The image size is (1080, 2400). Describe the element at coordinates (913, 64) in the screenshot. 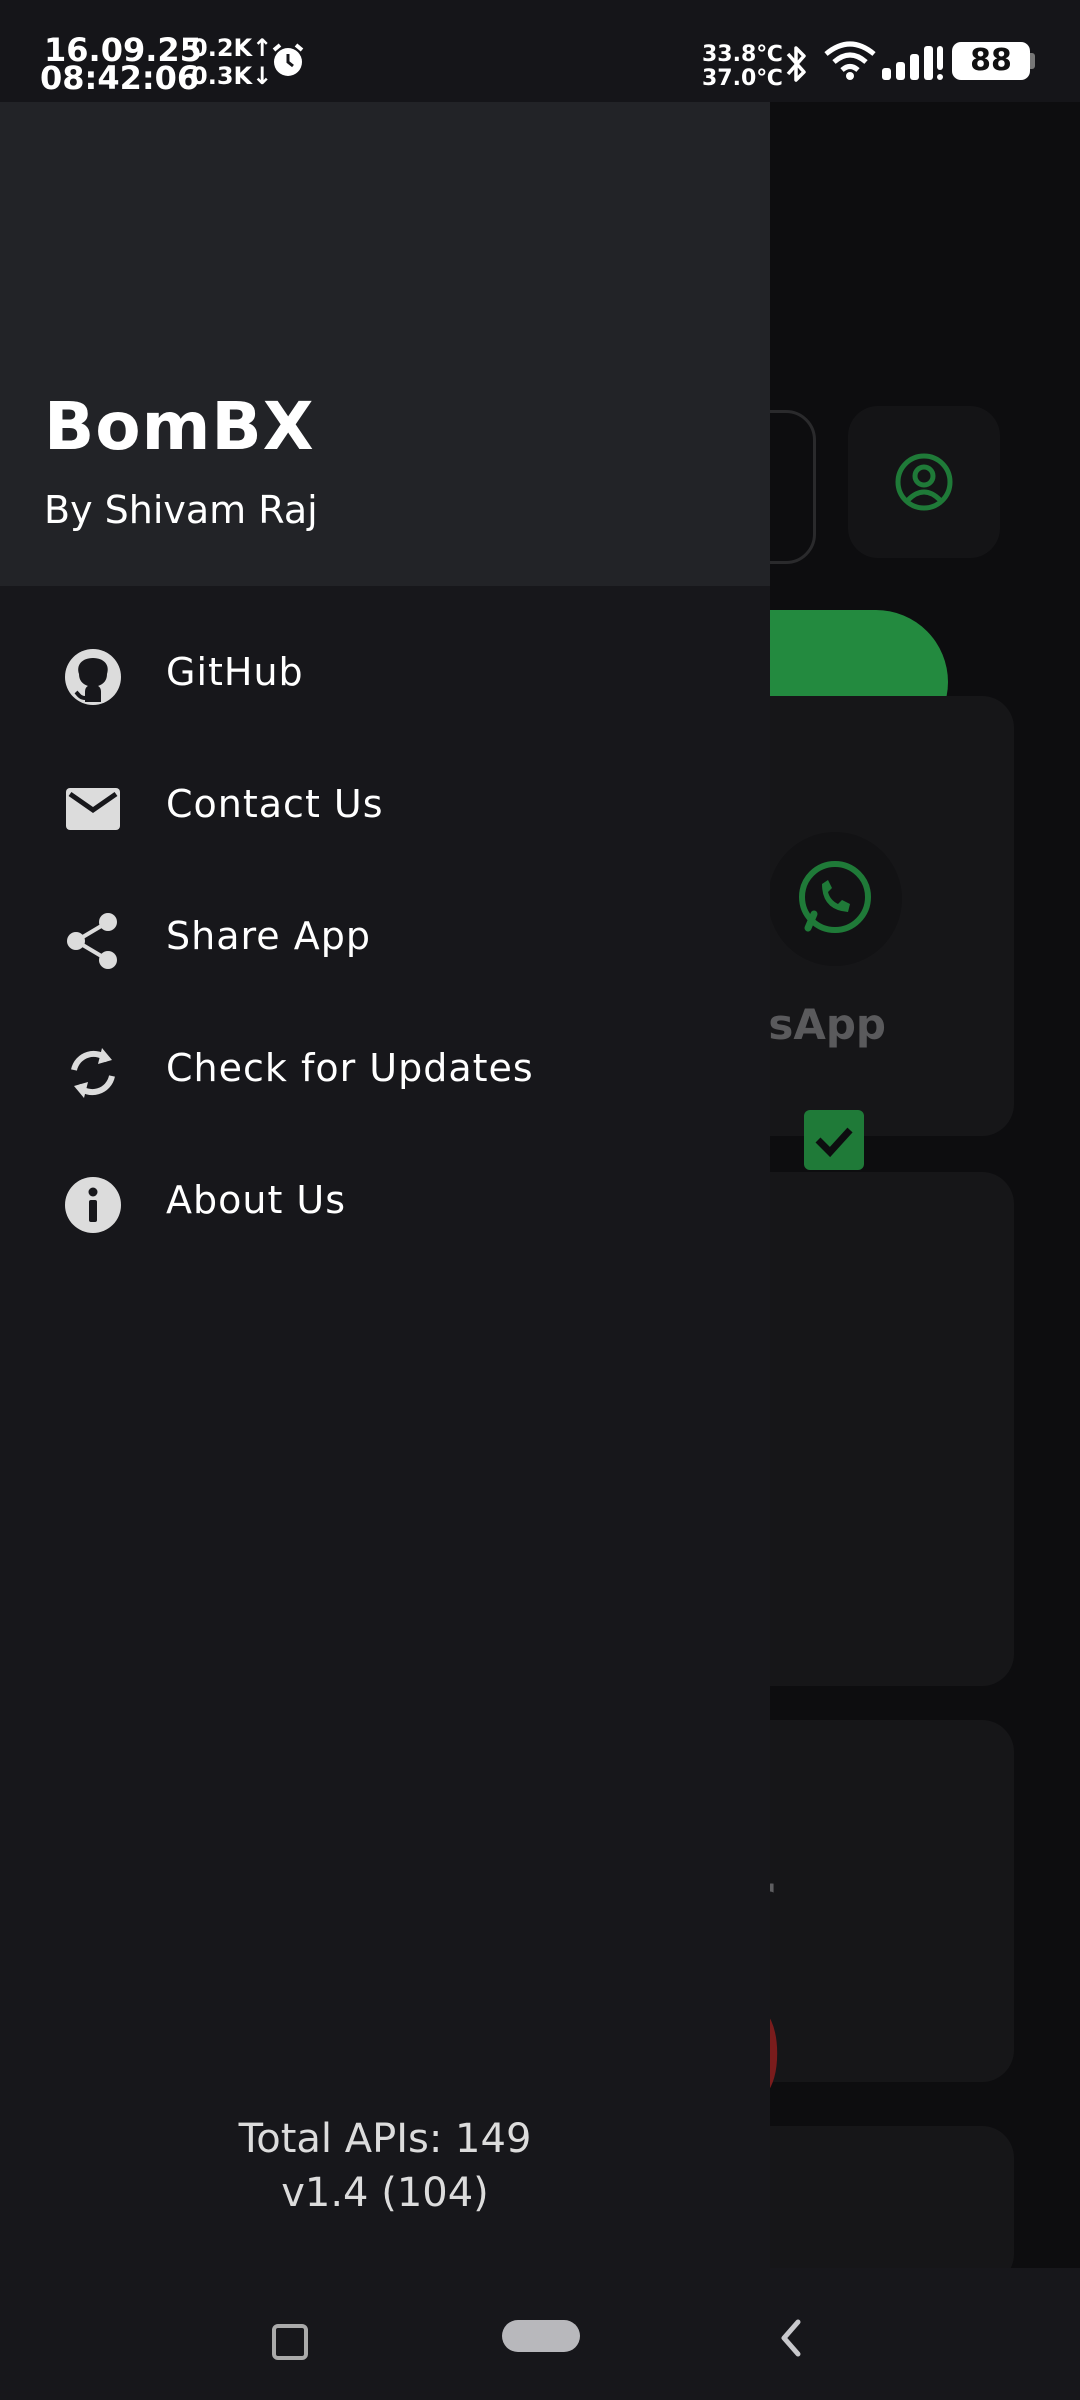

I see `signal-icon` at that location.